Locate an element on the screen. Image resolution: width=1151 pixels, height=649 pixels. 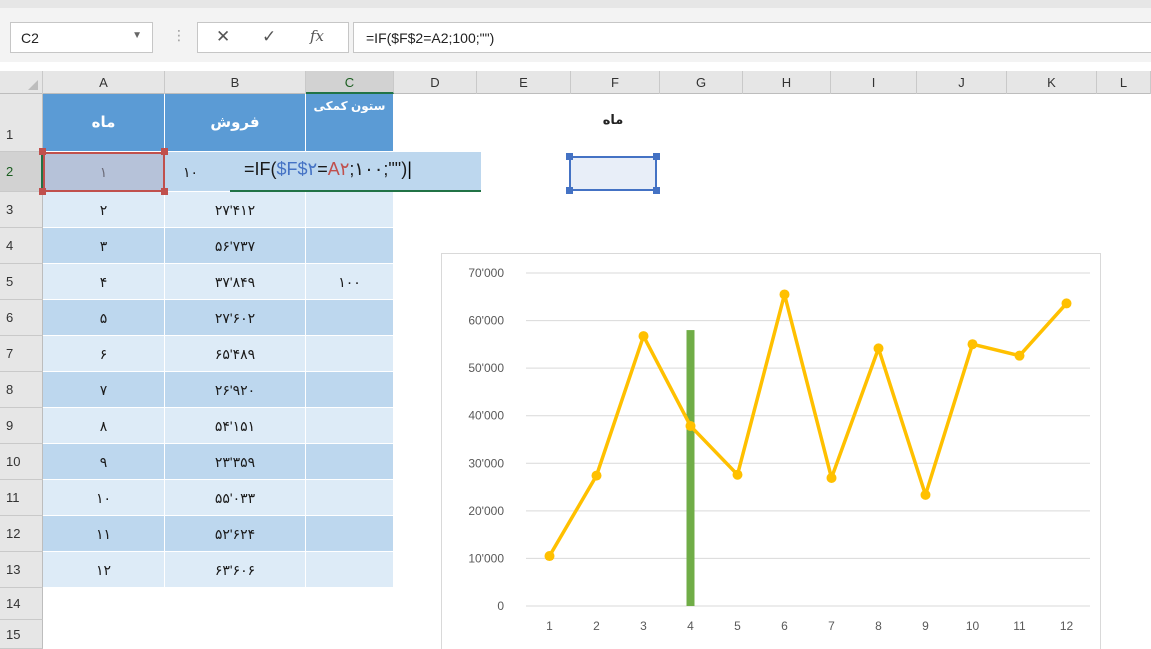
cell-b5: ۳۷'۸۴۹ is located at coordinates (235, 282).